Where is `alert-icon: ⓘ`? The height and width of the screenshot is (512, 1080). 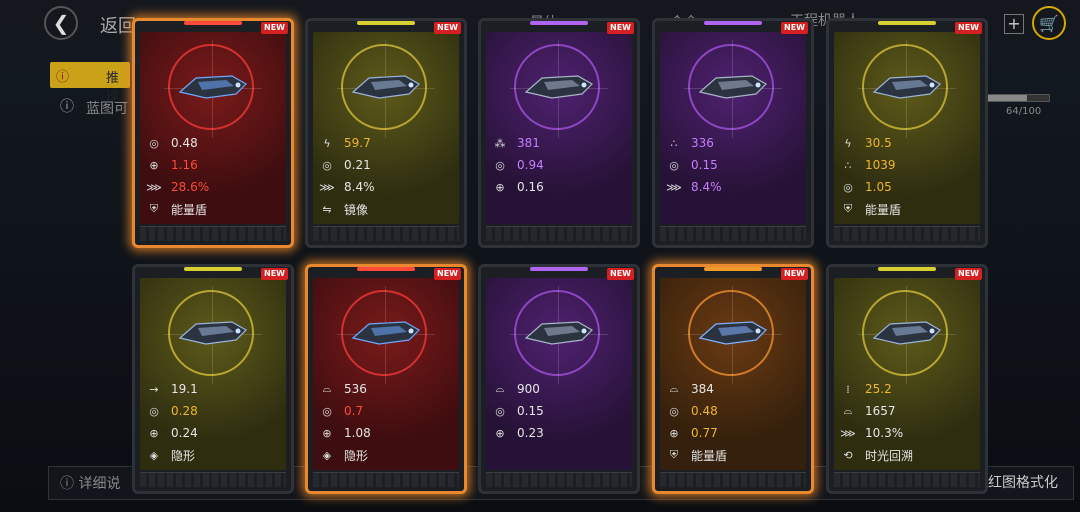
alert-icon: ⓘ is located at coordinates (63, 77).